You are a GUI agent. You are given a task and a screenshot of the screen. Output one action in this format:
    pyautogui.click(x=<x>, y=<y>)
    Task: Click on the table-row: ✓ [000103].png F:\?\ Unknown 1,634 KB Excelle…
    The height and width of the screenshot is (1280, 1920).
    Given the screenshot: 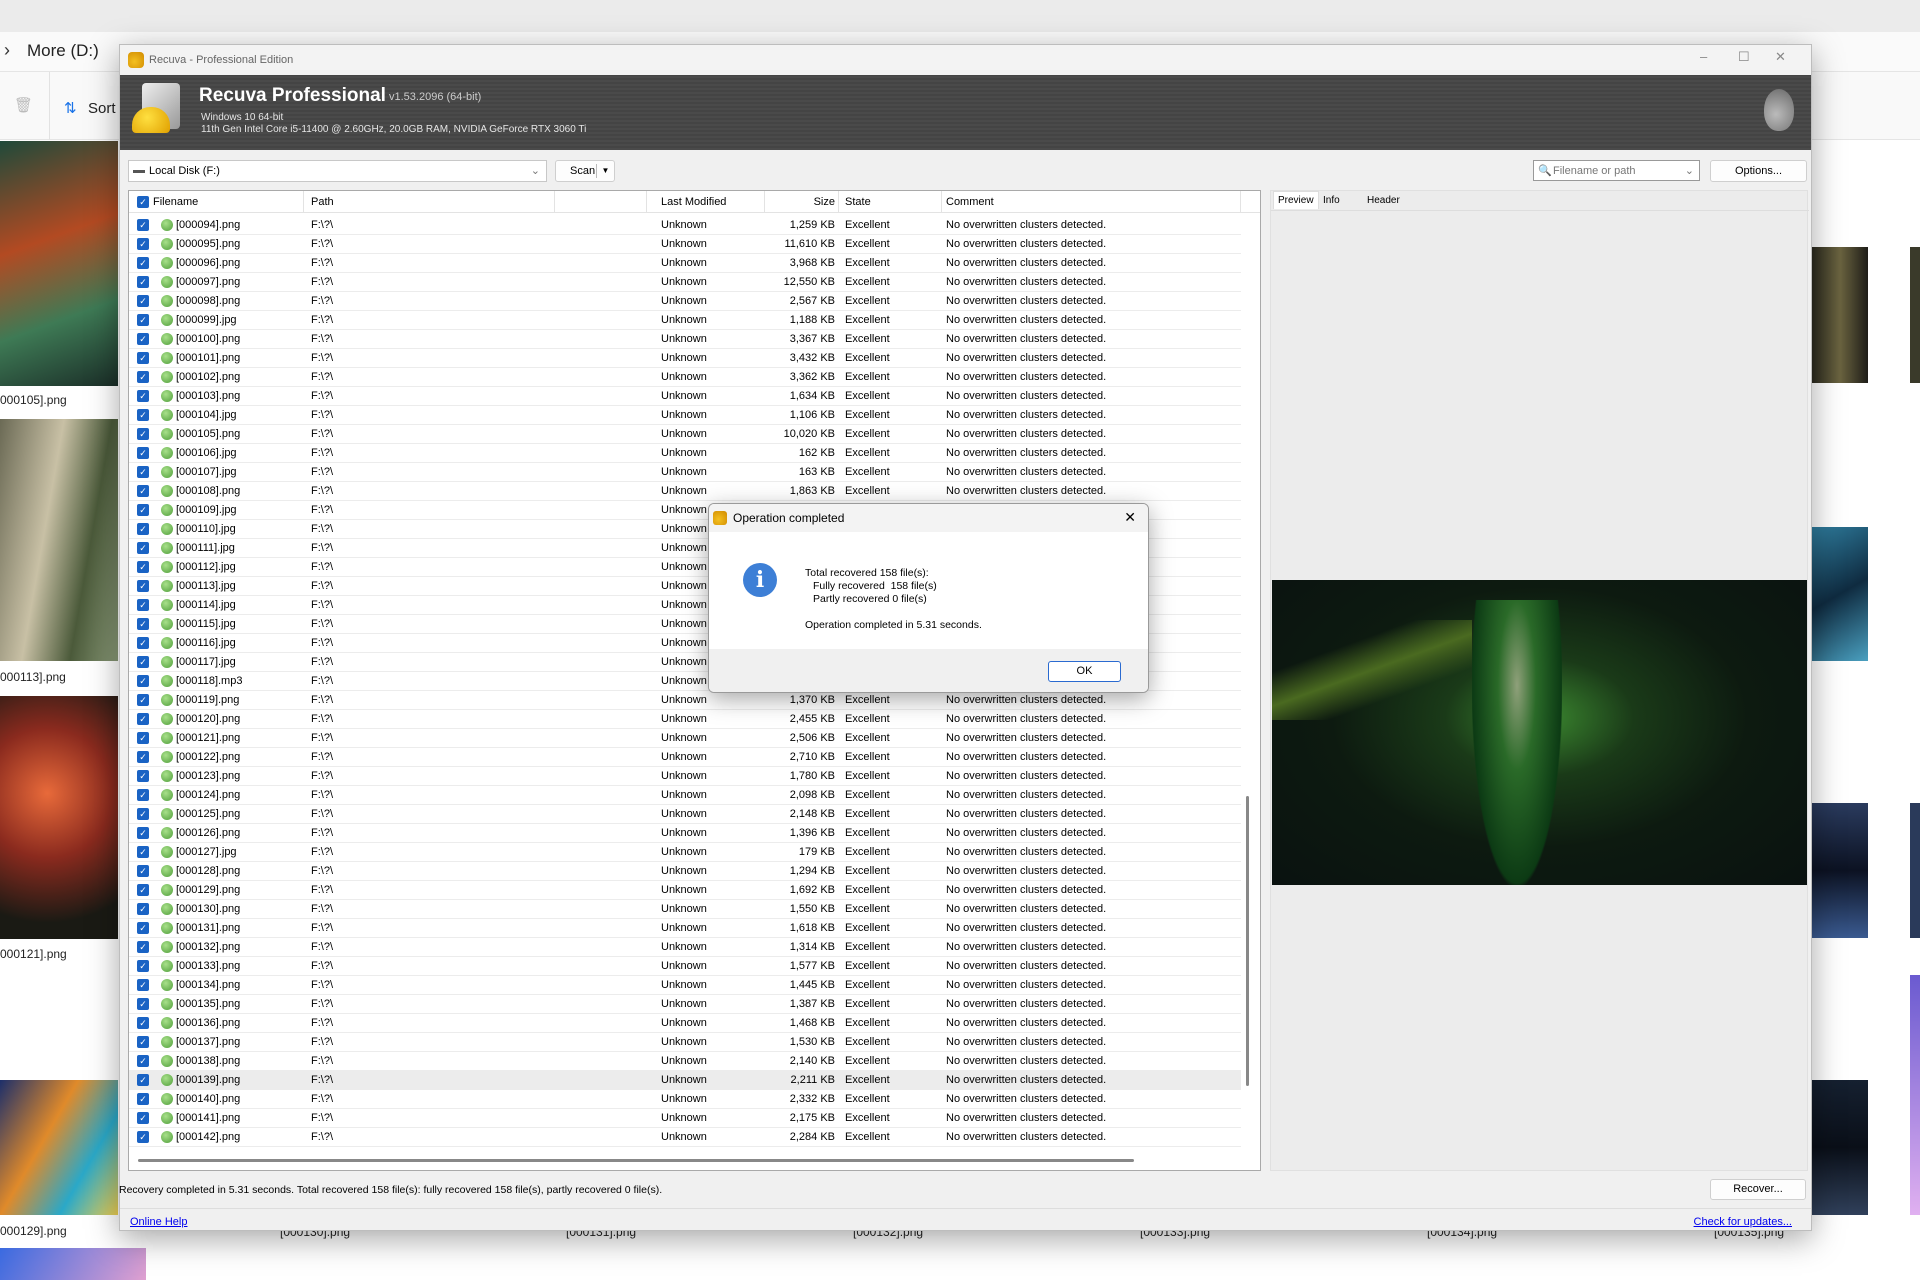 What is the action you would take?
    pyautogui.click(x=685, y=396)
    